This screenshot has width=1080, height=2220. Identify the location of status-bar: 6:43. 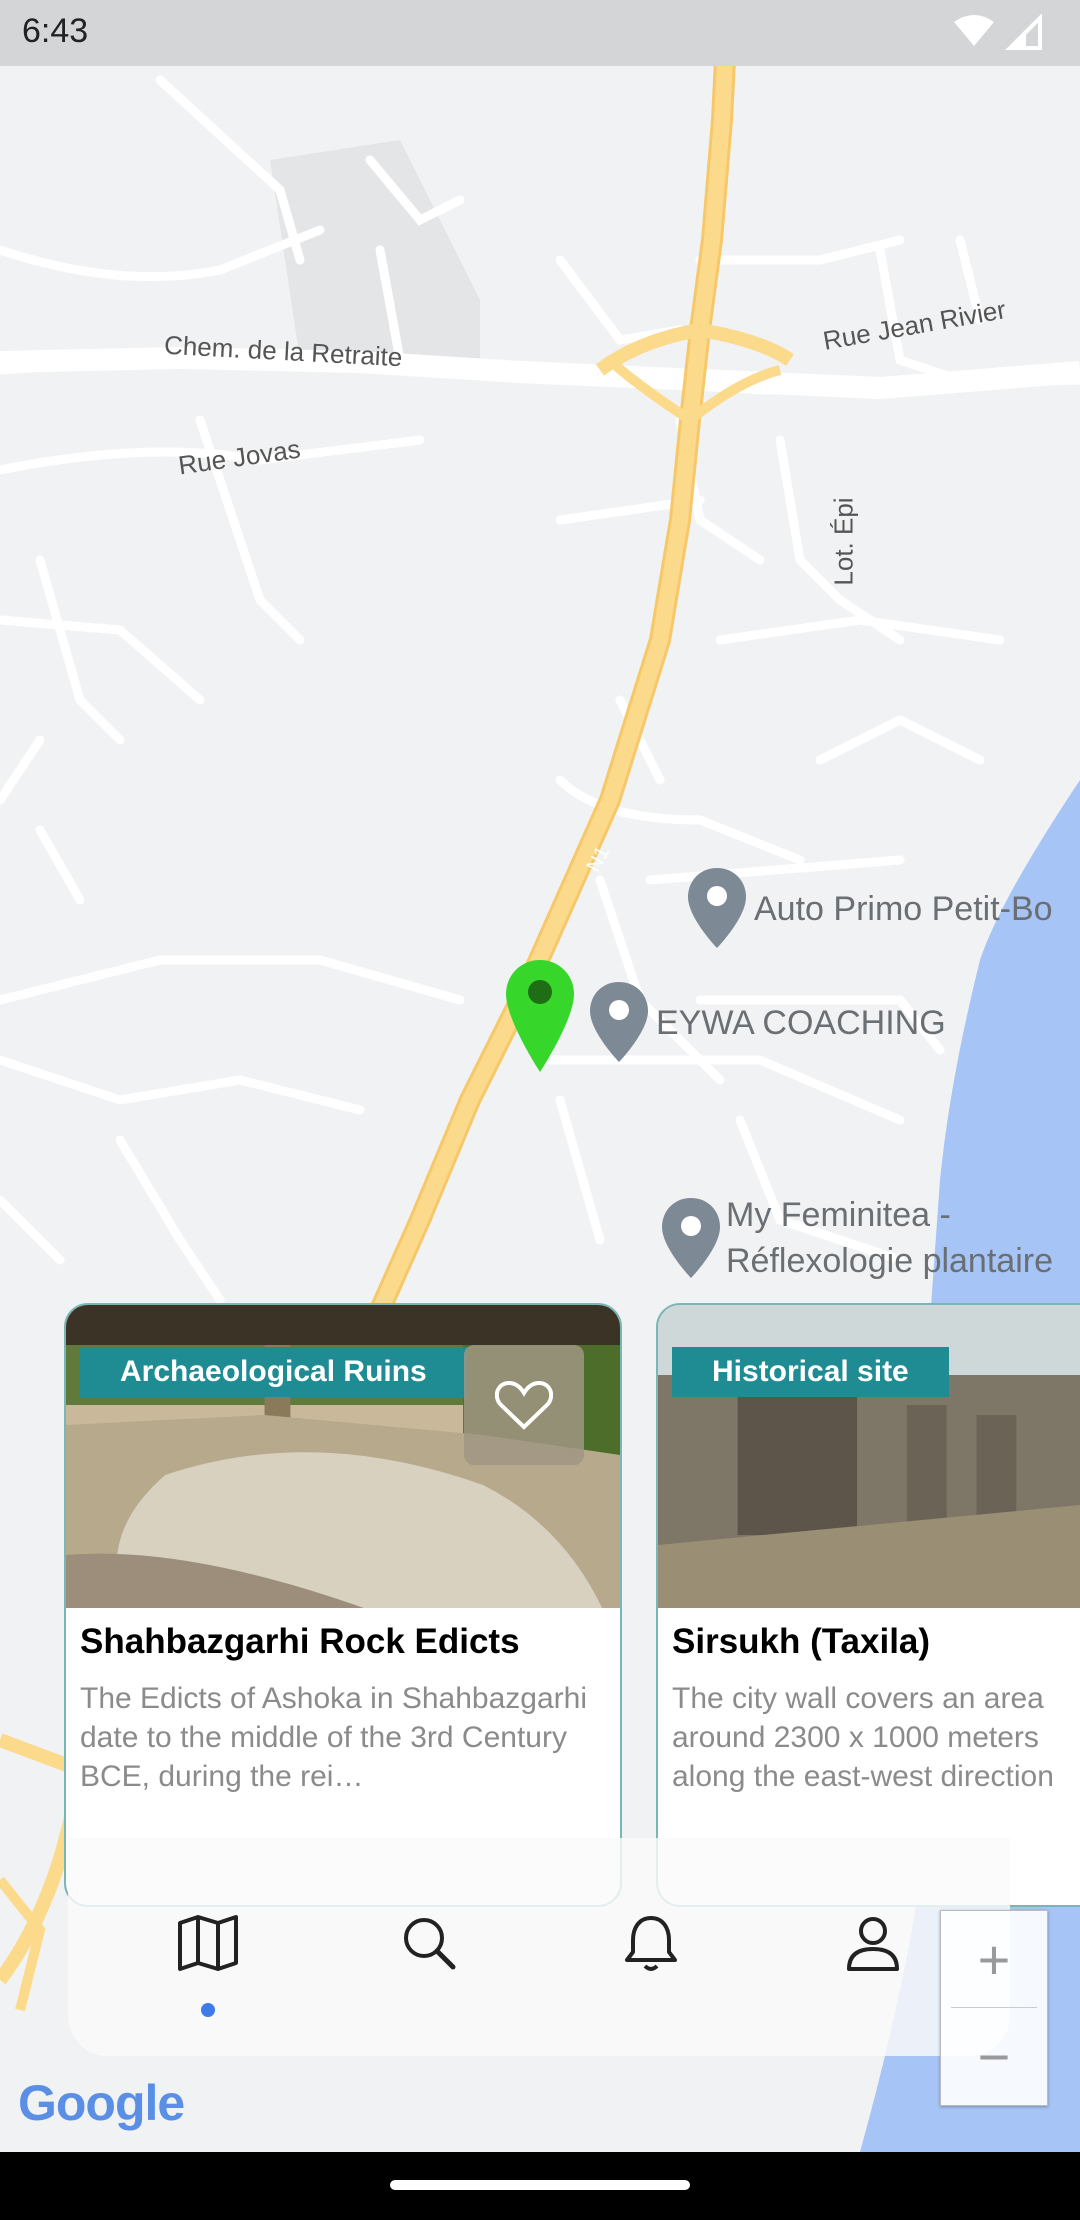
(540, 33).